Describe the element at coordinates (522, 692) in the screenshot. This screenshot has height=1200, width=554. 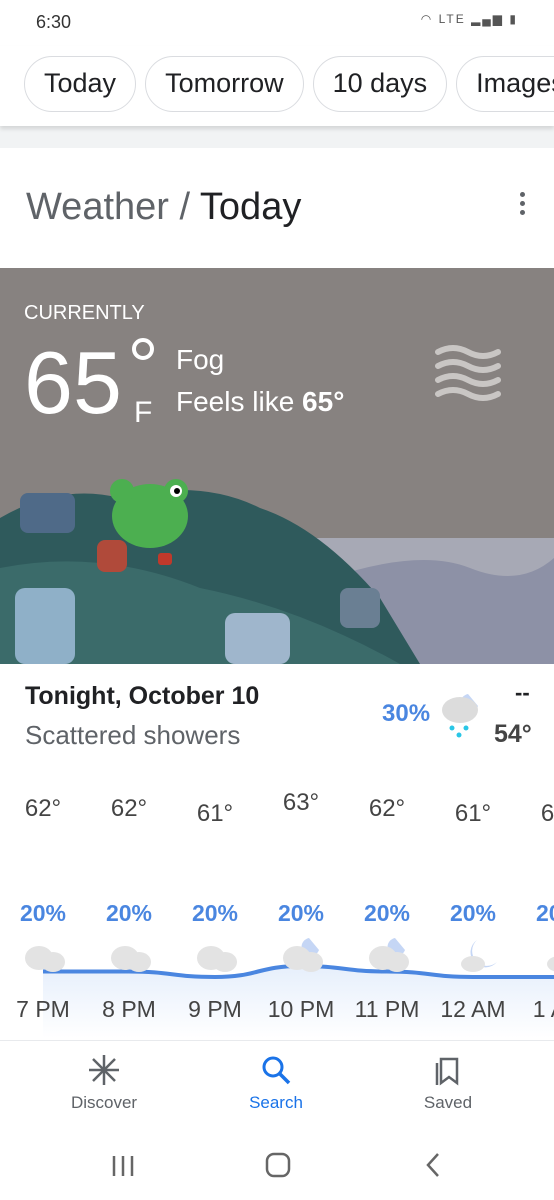
I see `tonight-high: --` at that location.